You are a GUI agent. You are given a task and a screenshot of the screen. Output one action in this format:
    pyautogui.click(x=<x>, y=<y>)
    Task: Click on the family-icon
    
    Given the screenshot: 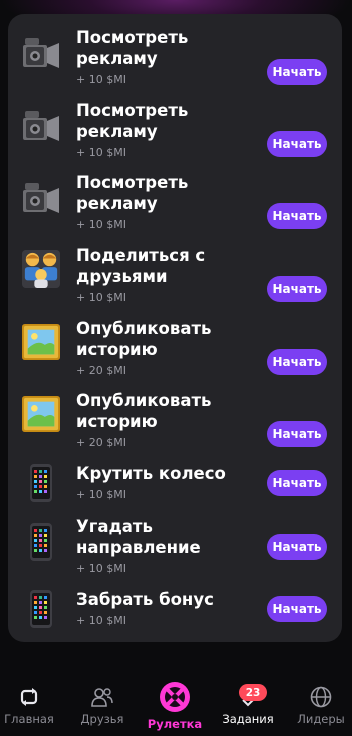 What is the action you would take?
    pyautogui.click(x=41, y=269)
    